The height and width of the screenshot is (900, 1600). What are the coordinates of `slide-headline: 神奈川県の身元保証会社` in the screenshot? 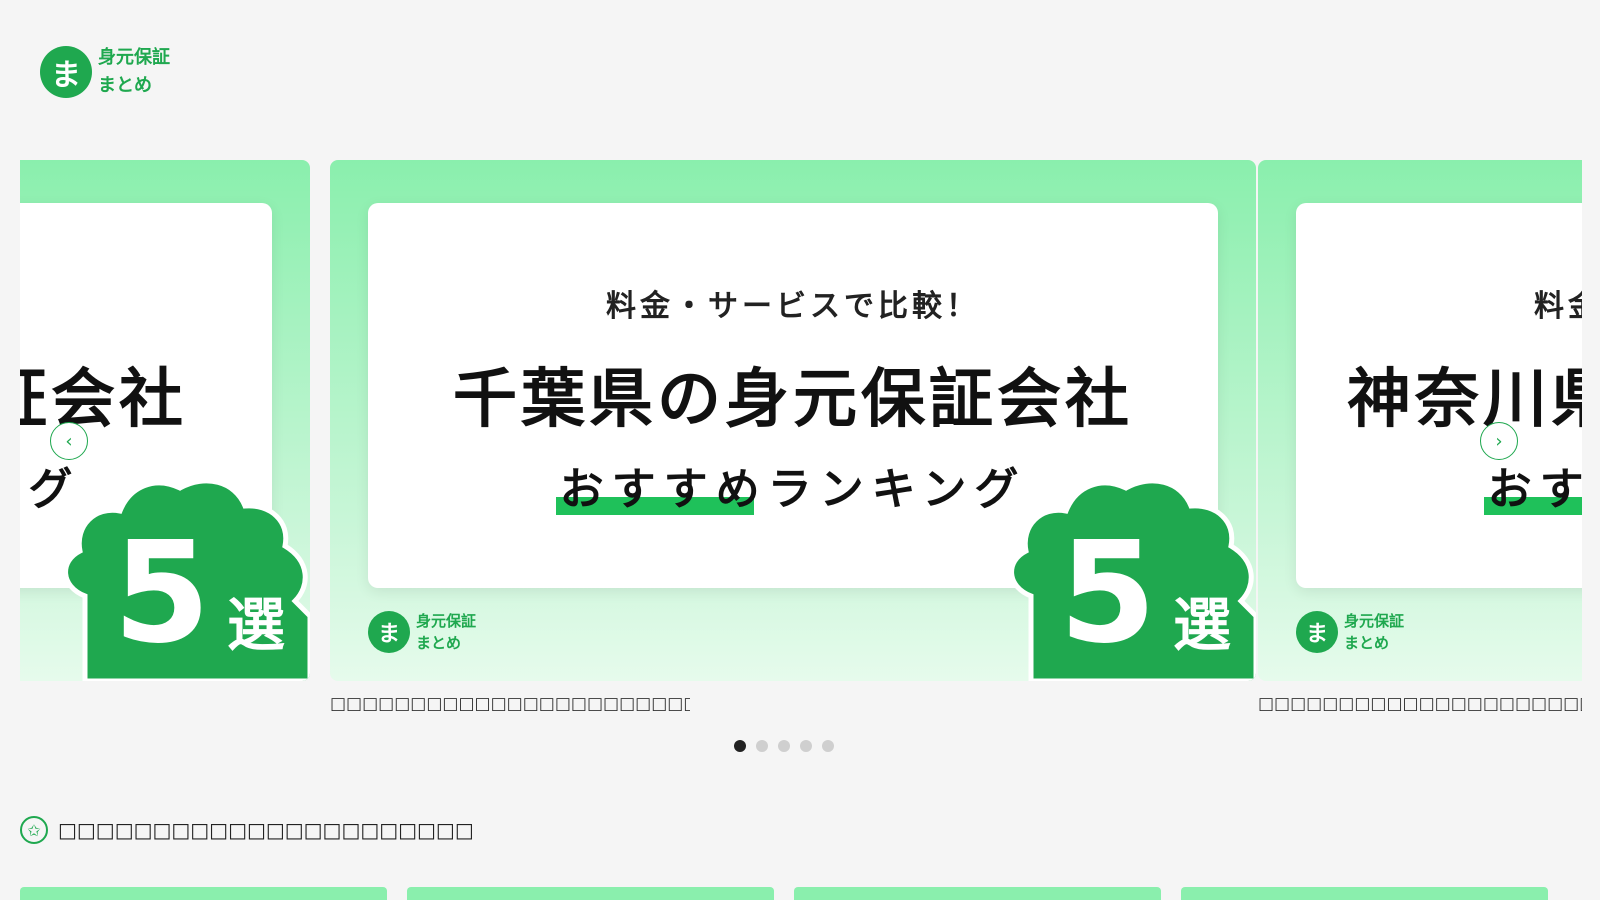 It's located at (1464, 400).